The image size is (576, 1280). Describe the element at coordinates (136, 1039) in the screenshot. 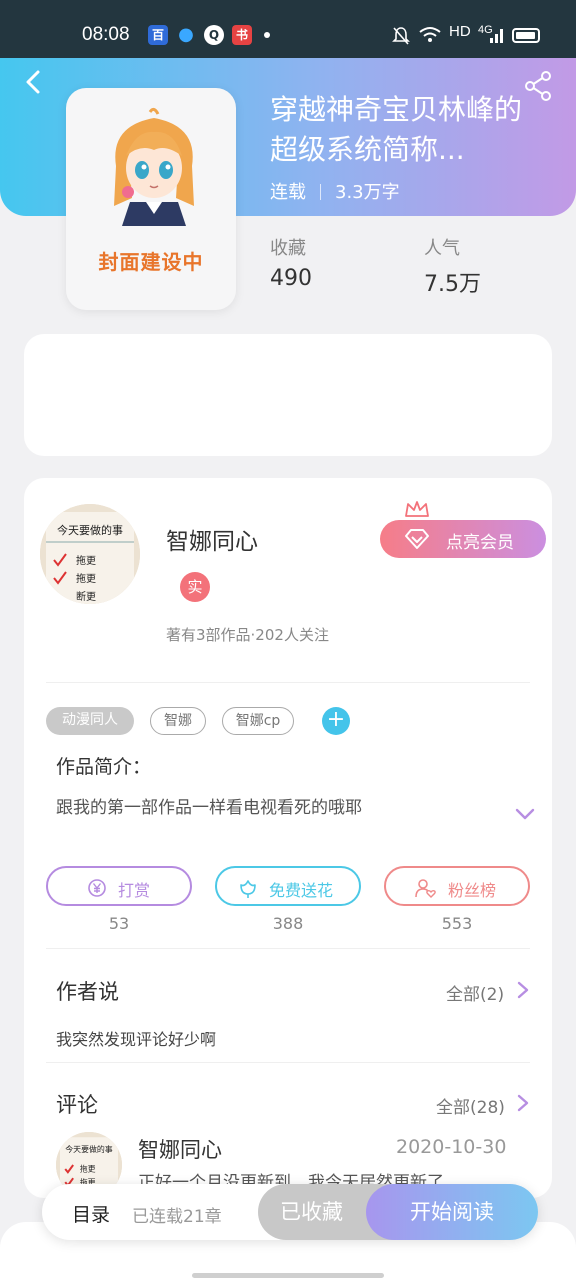

I see `author-say-text: 我突然发现评论好少啊` at that location.